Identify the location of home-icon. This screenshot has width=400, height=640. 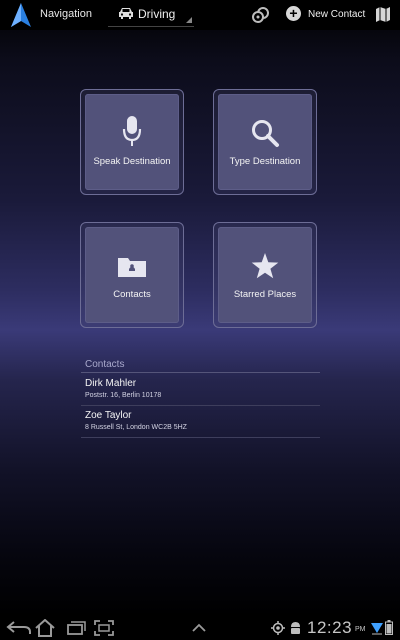
(45, 628).